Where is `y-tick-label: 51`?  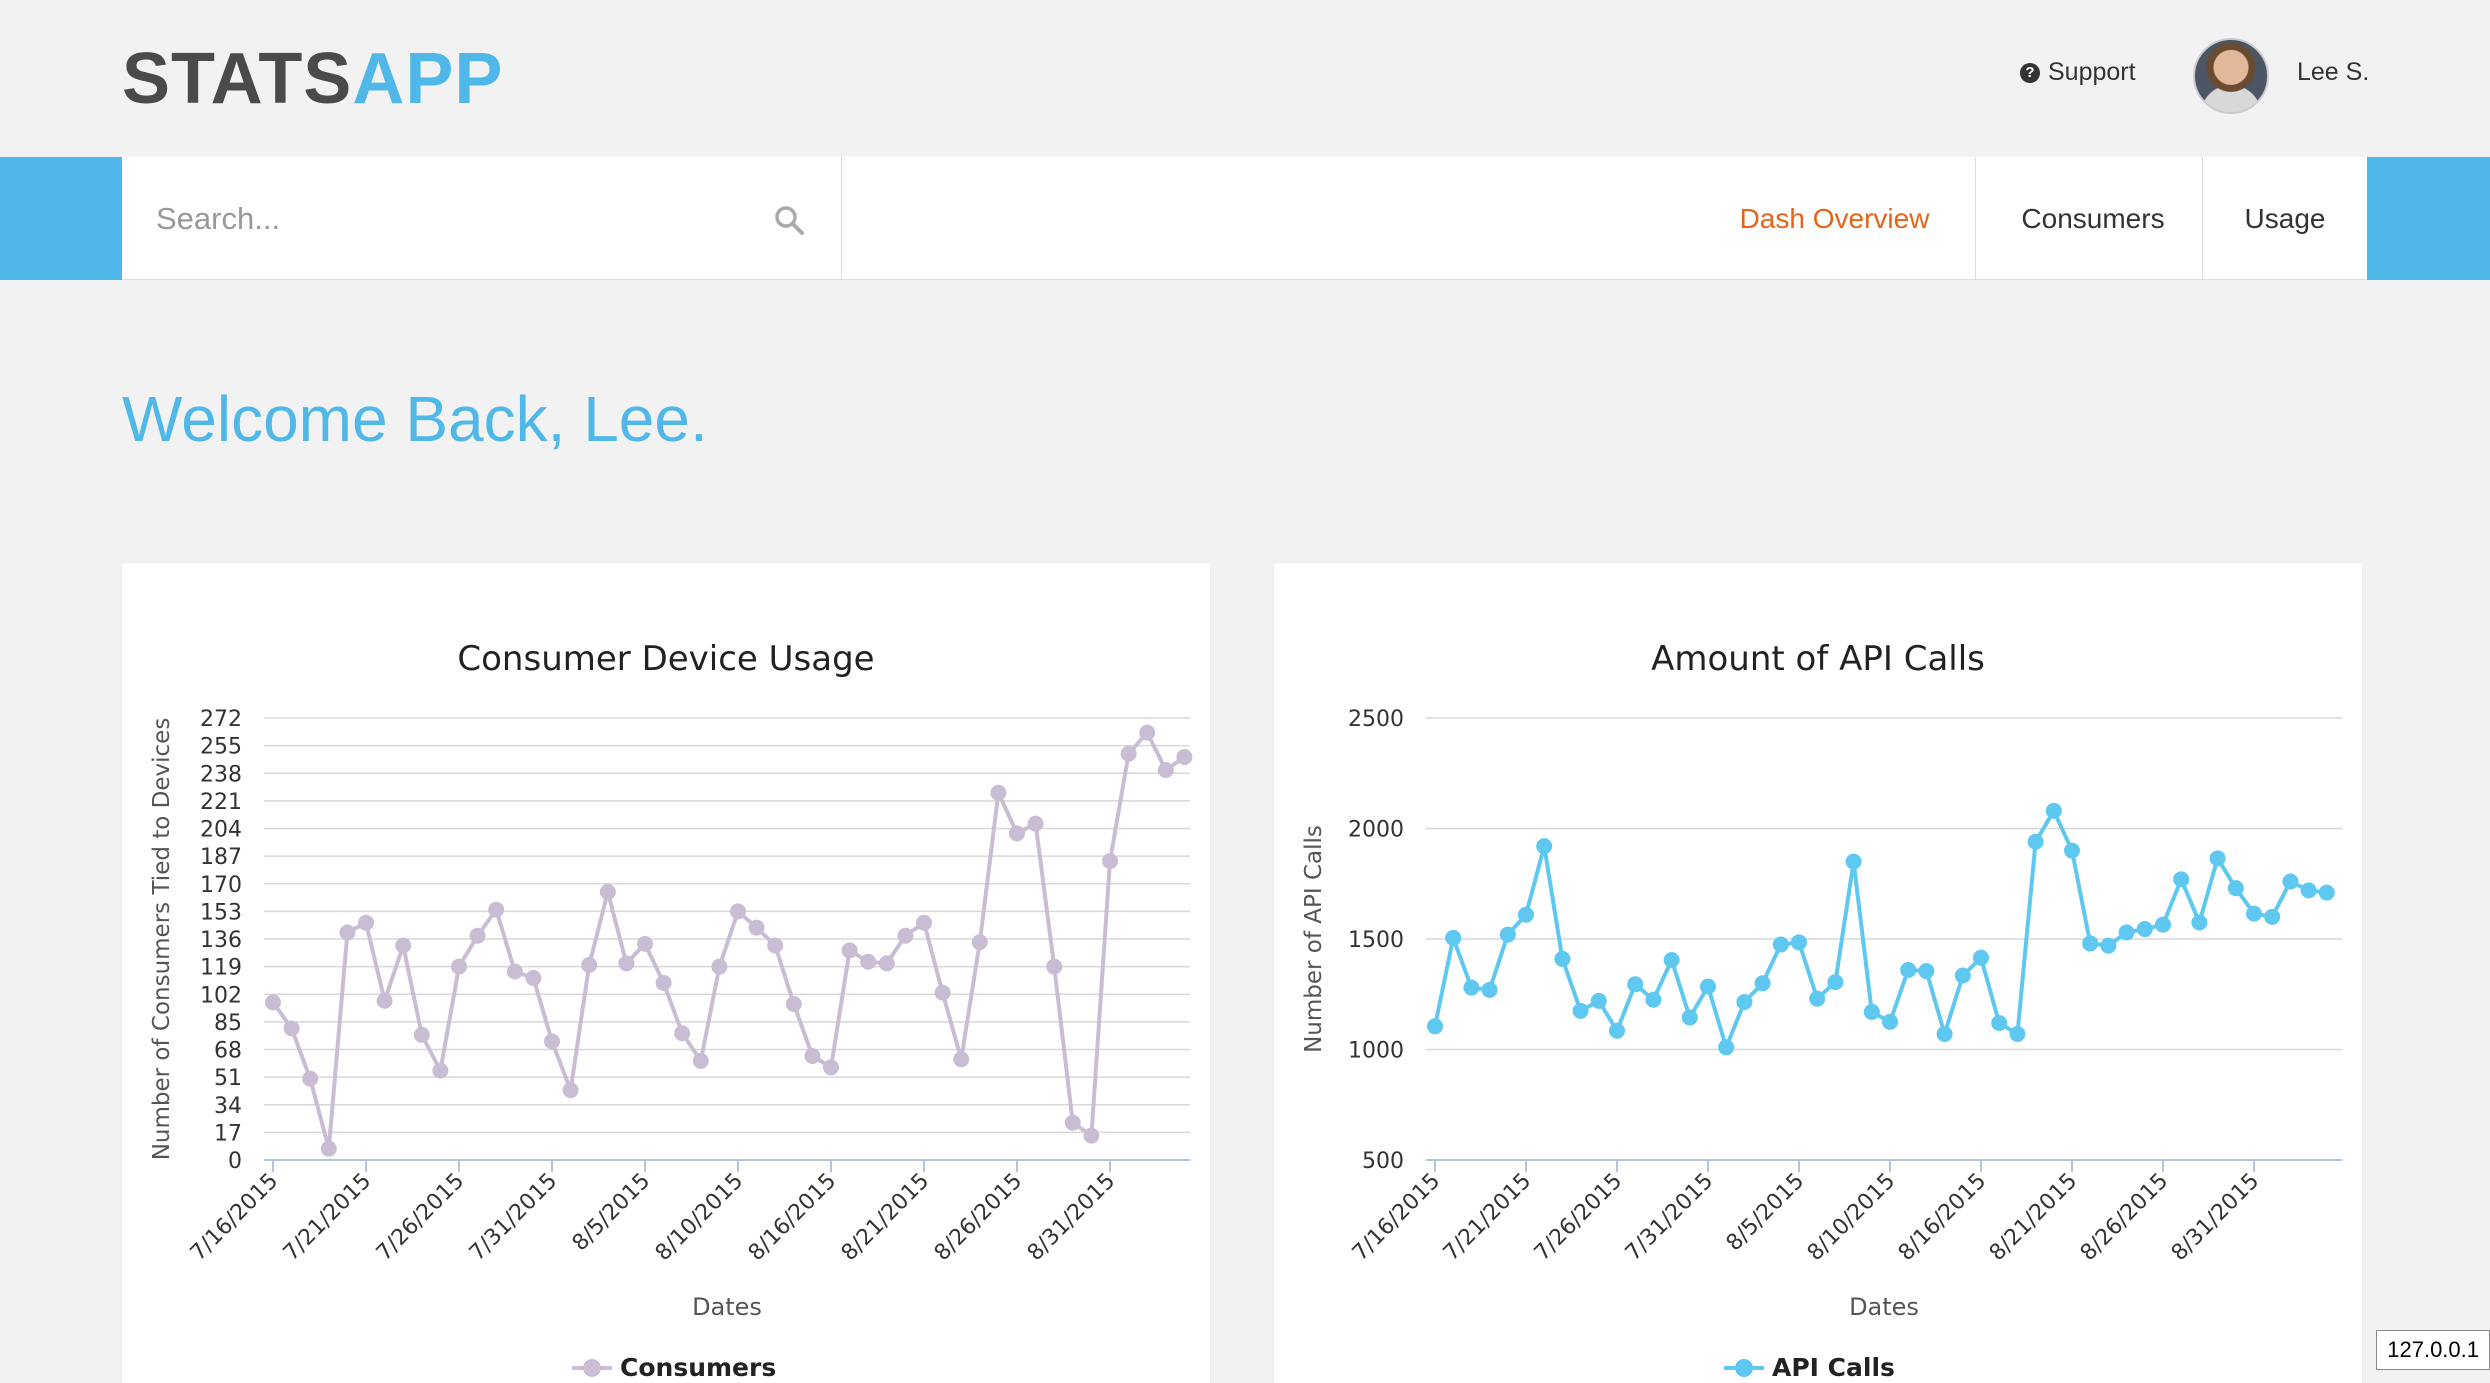 y-tick-label: 51 is located at coordinates (228, 1078).